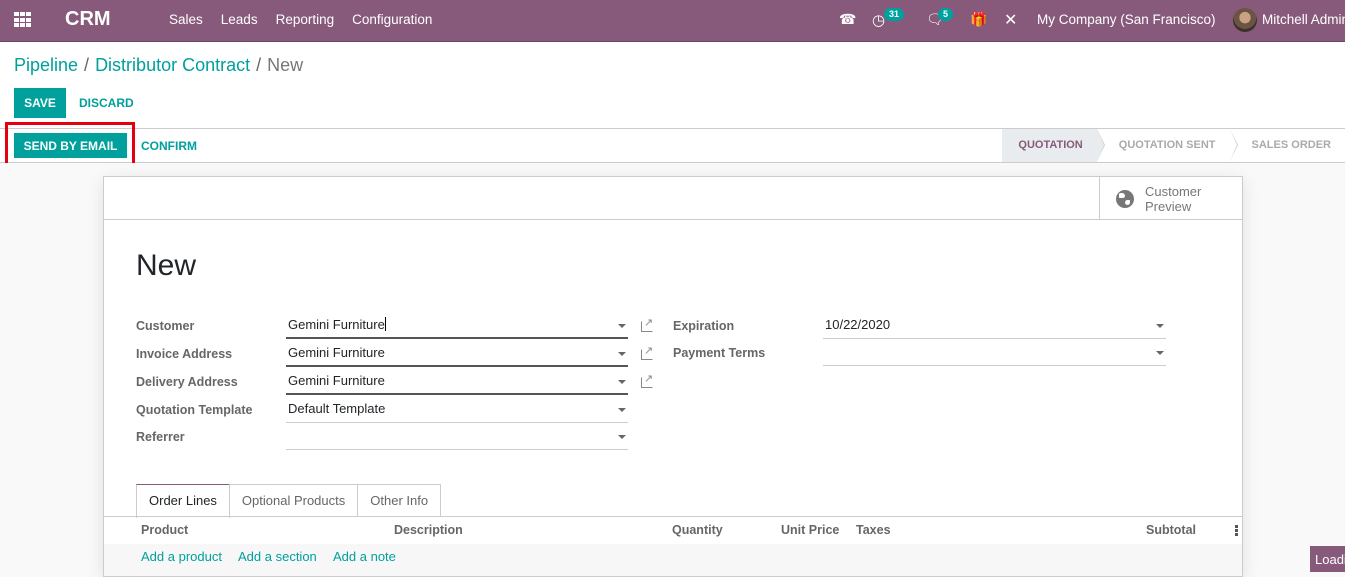 The image size is (1345, 577). Describe the element at coordinates (184, 354) in the screenshot. I see `invoice-address-label: Invoice Address` at that location.